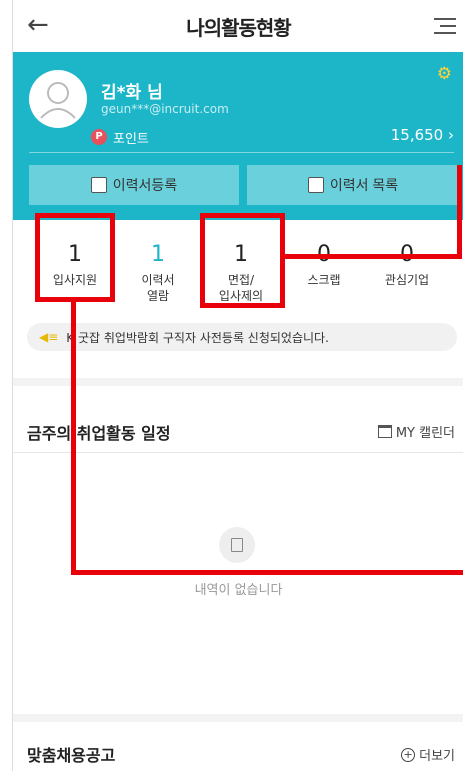 This screenshot has width=463, height=771. What do you see at coordinates (99, 433) in the screenshot?
I see `schedule-title: 금주의 취업활동 일정` at bounding box center [99, 433].